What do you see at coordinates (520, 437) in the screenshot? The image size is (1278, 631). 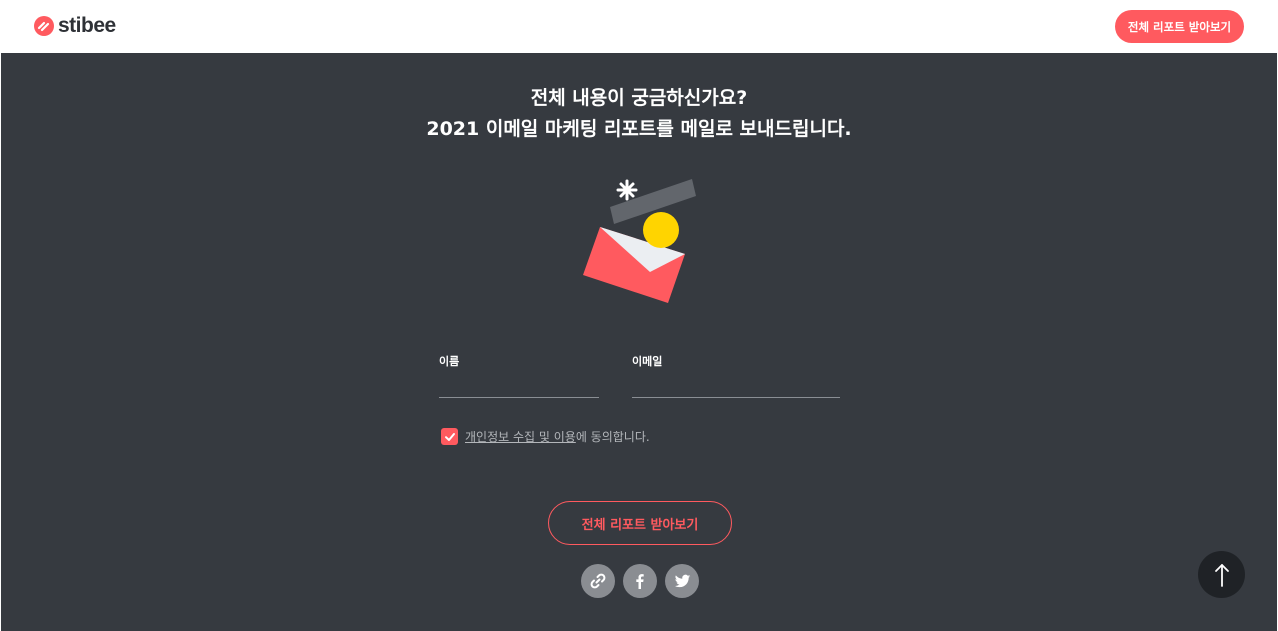 I see `privacy-policy-link: 개인정보 수집 및 이용` at bounding box center [520, 437].